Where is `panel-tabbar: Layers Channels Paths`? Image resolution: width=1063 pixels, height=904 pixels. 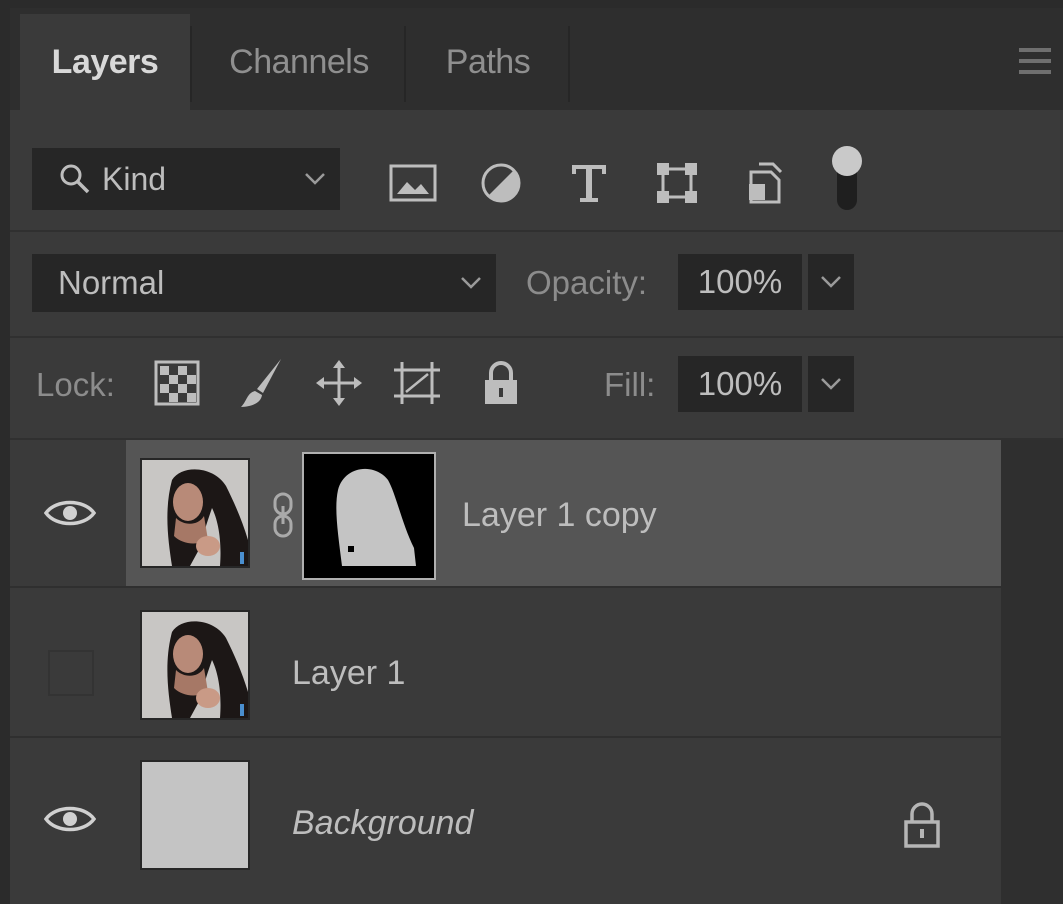
panel-tabbar: Layers Channels Paths is located at coordinates (536, 59).